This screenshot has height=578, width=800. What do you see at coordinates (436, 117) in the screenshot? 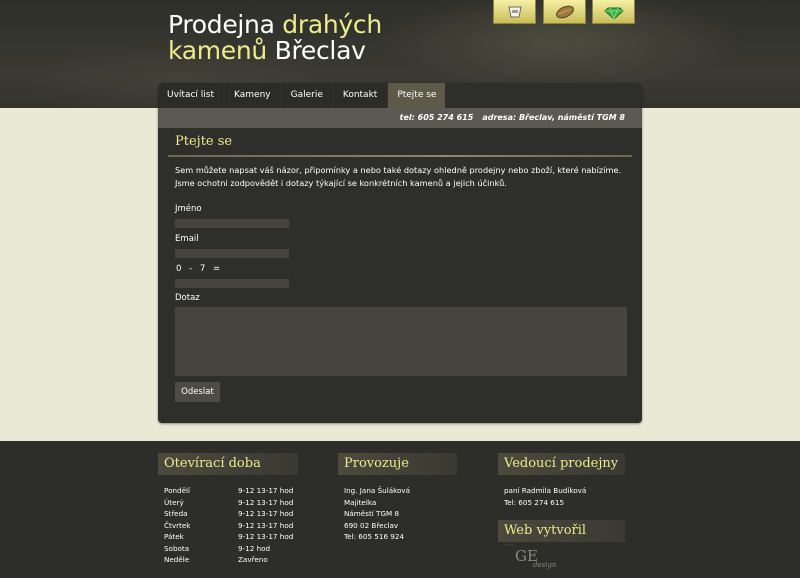
I see `info-phone: tel: 605 274 615` at bounding box center [436, 117].